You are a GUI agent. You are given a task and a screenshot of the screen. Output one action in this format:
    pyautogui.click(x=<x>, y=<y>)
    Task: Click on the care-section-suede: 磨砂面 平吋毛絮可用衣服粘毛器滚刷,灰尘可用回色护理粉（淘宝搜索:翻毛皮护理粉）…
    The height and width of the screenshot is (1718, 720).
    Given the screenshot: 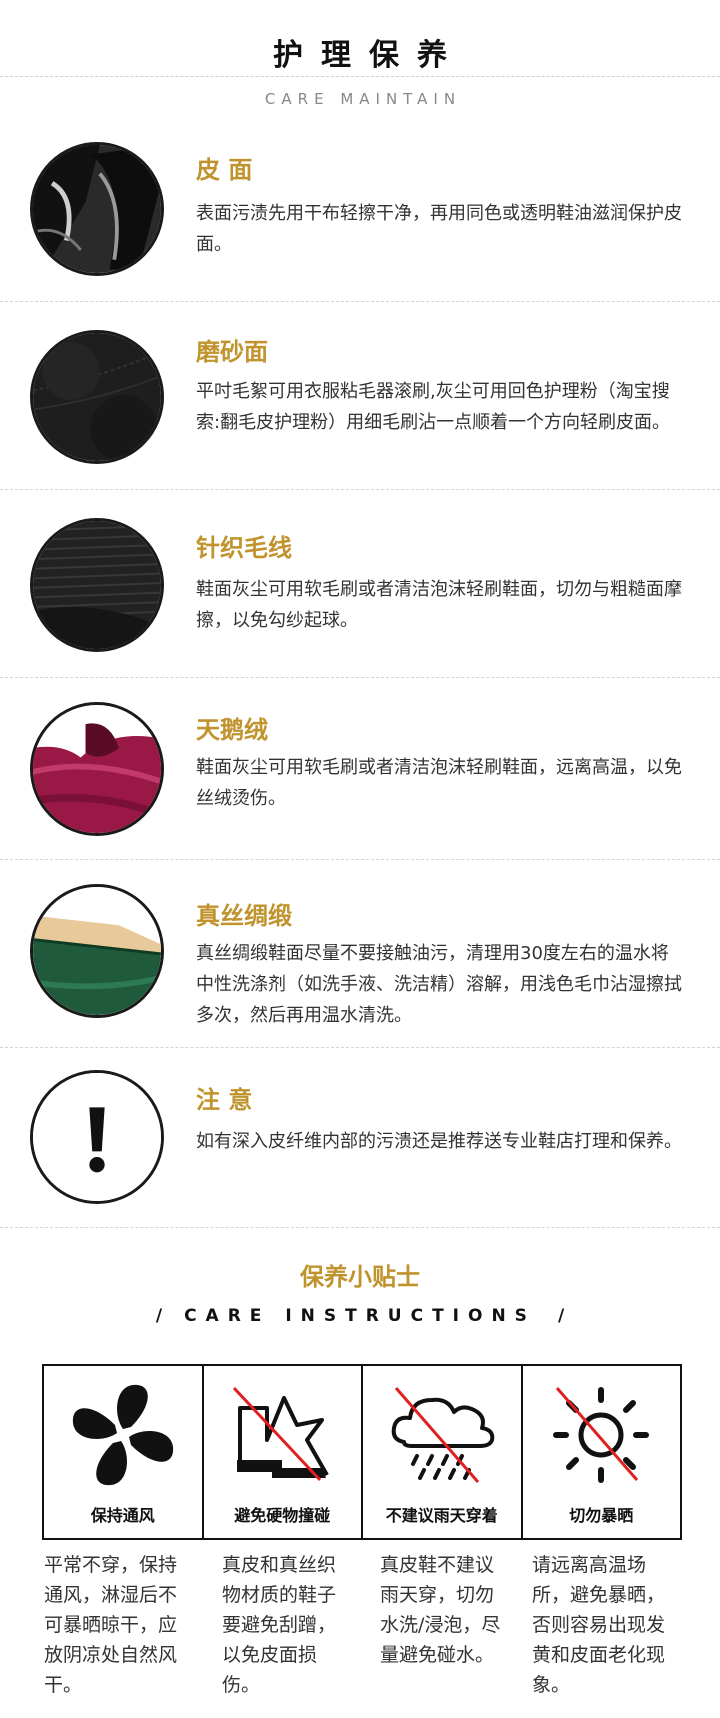 What is the action you would take?
    pyautogui.click(x=360, y=396)
    